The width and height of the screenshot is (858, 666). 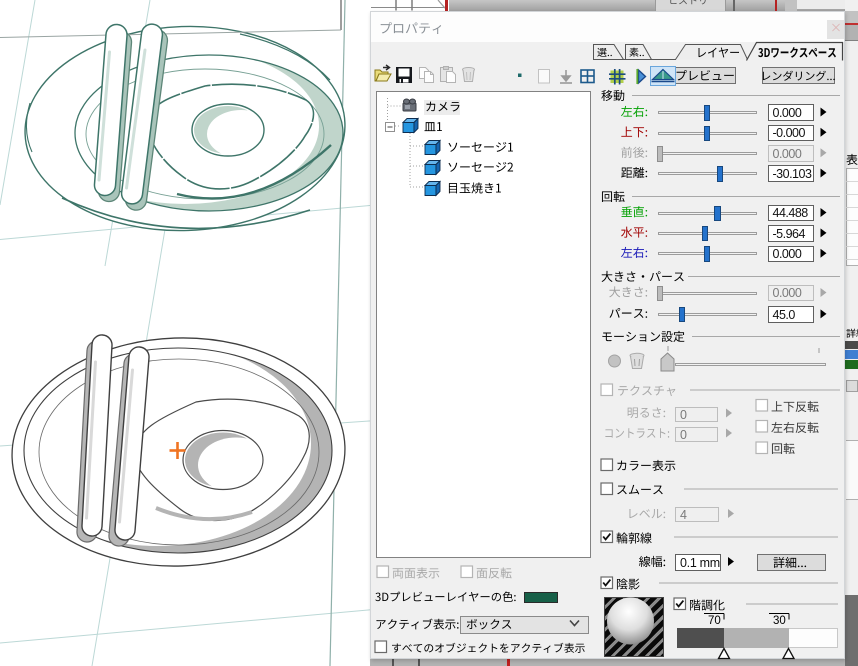 I want to click on svg-text: 30, so click(x=779, y=621).